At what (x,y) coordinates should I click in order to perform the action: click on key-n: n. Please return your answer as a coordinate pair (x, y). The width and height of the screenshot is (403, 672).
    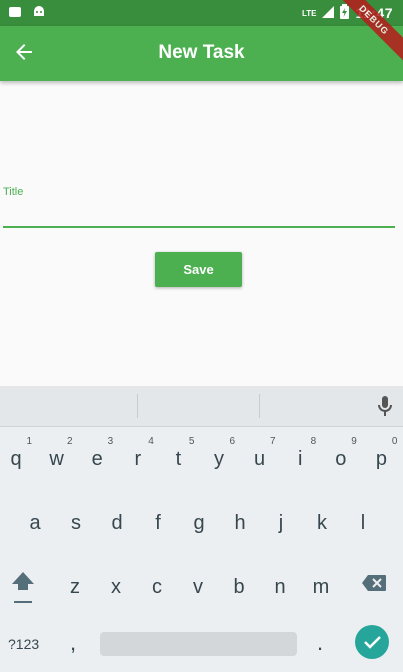
    Looking at the image, I should click on (280, 582).